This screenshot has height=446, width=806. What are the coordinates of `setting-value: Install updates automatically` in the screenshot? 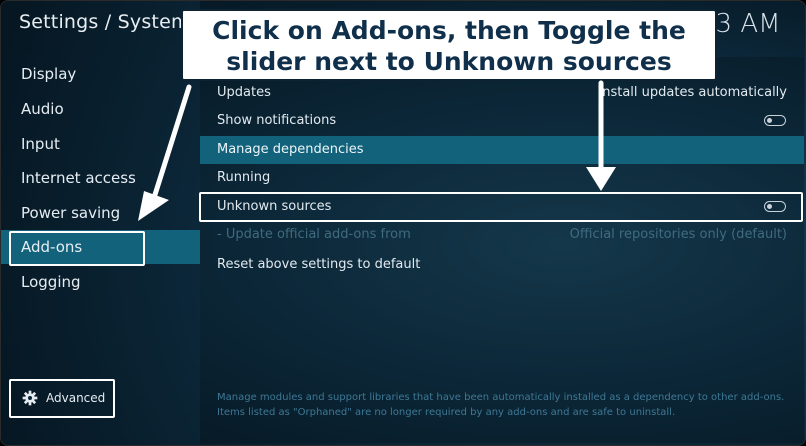 It's located at (692, 92).